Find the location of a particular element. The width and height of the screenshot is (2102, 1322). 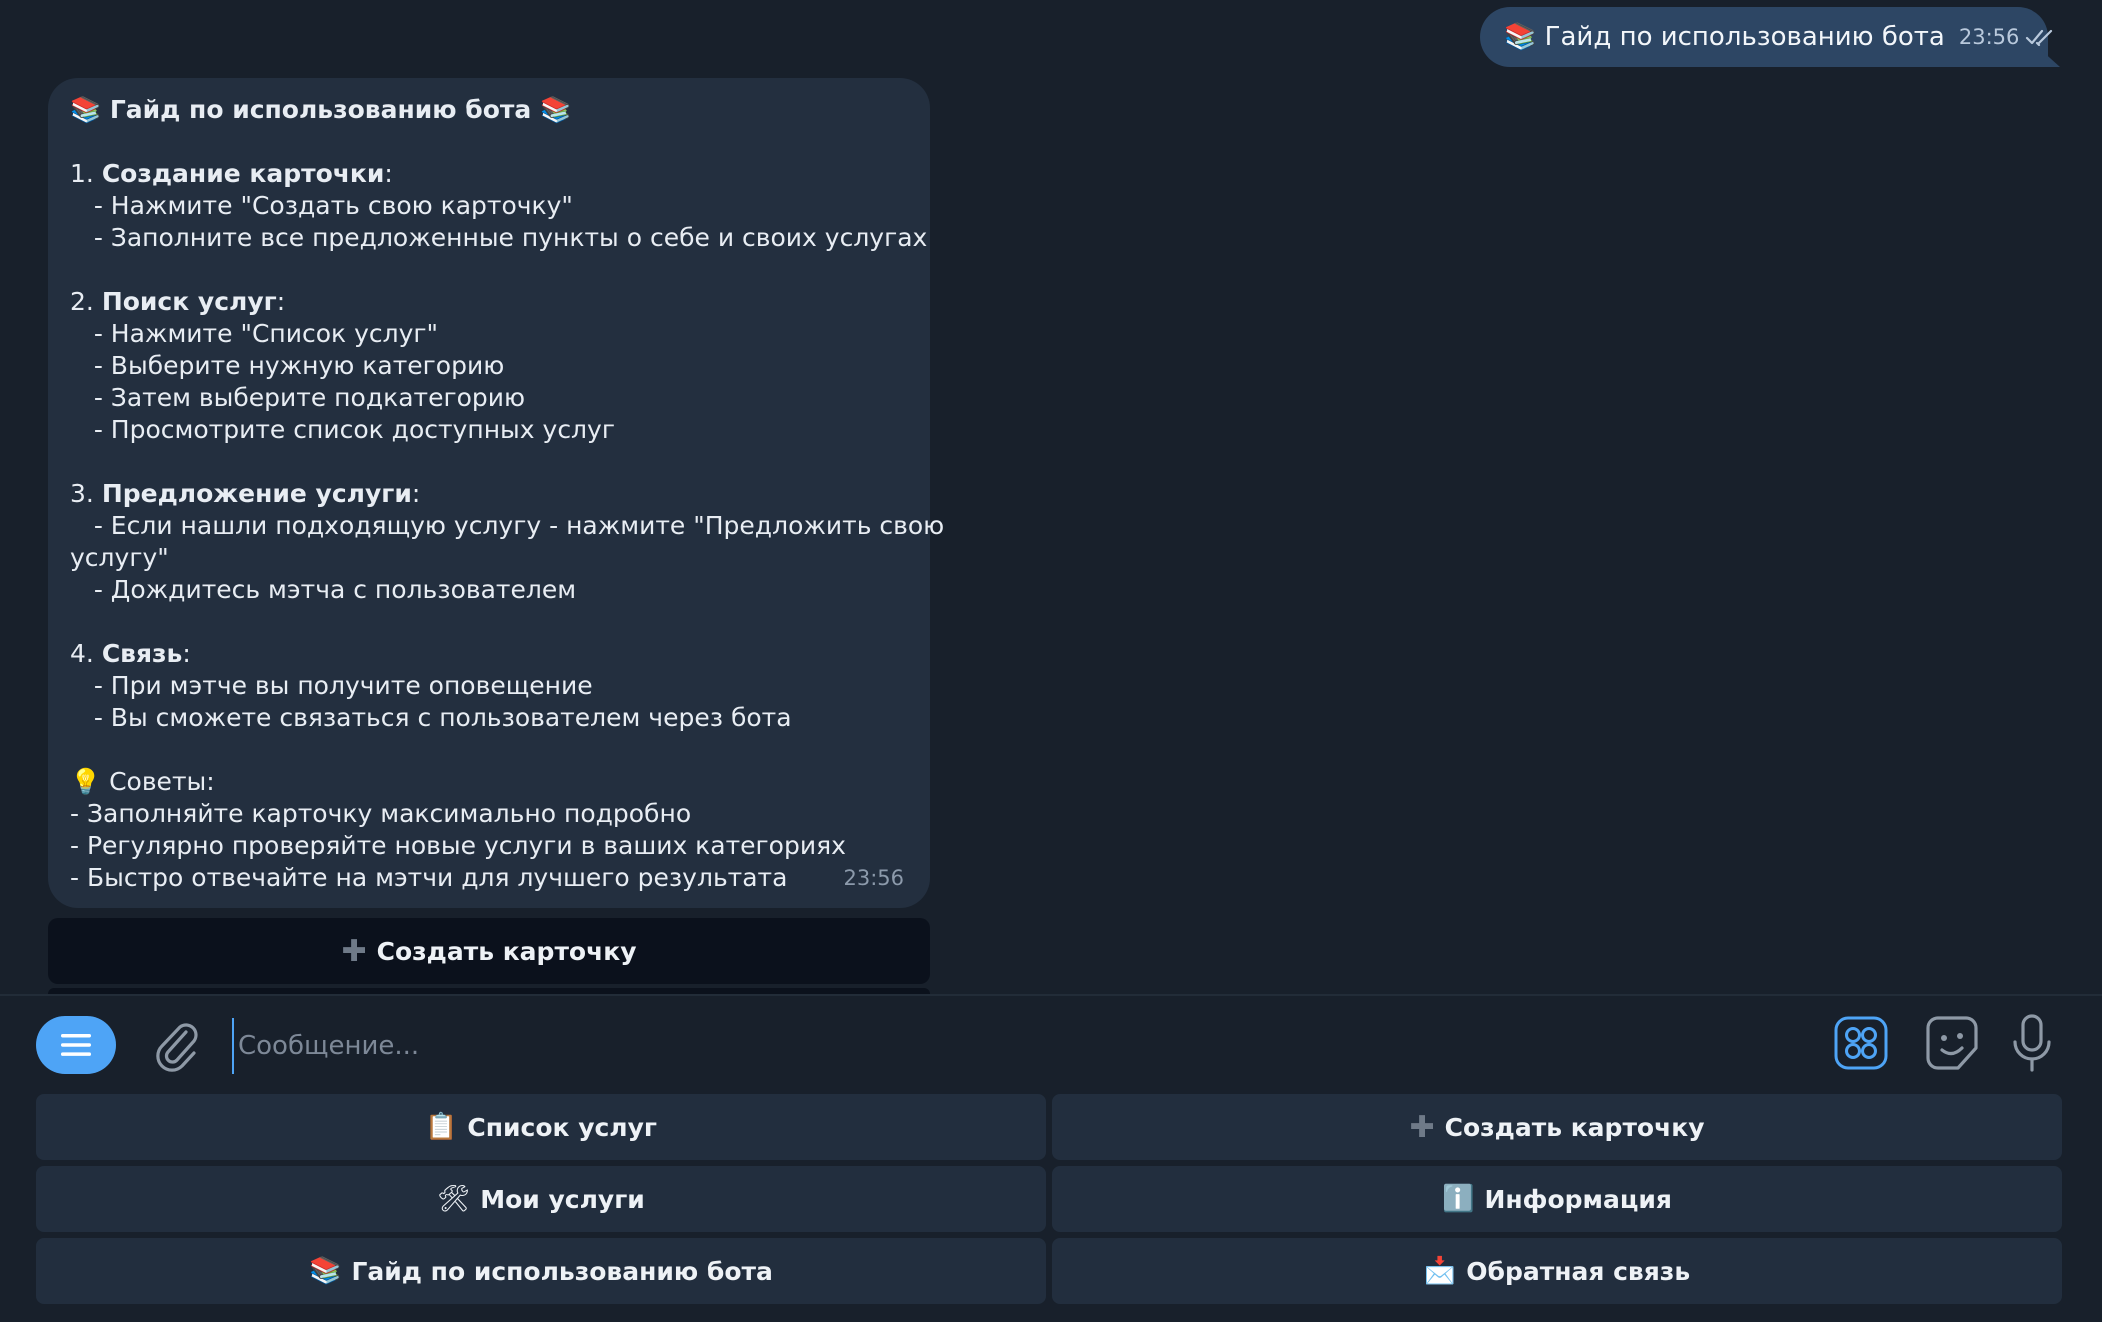

envelope-icon: 📩 is located at coordinates (1440, 1271).